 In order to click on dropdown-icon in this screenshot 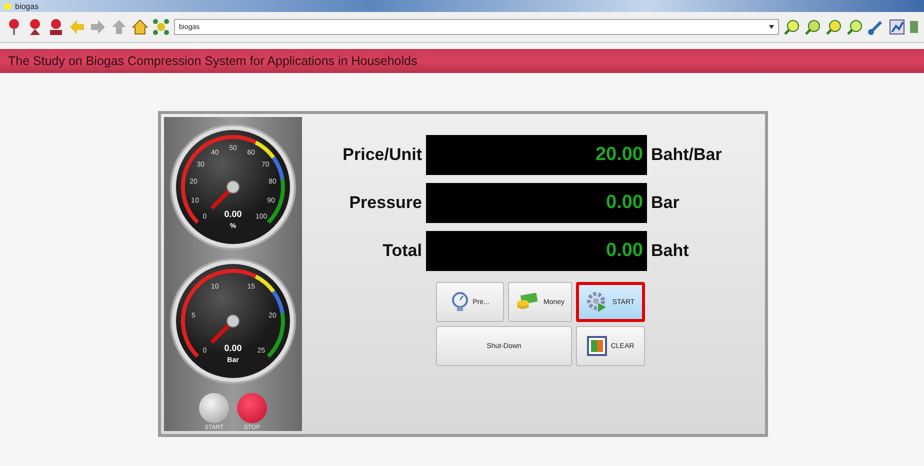, I will do `click(771, 27)`.